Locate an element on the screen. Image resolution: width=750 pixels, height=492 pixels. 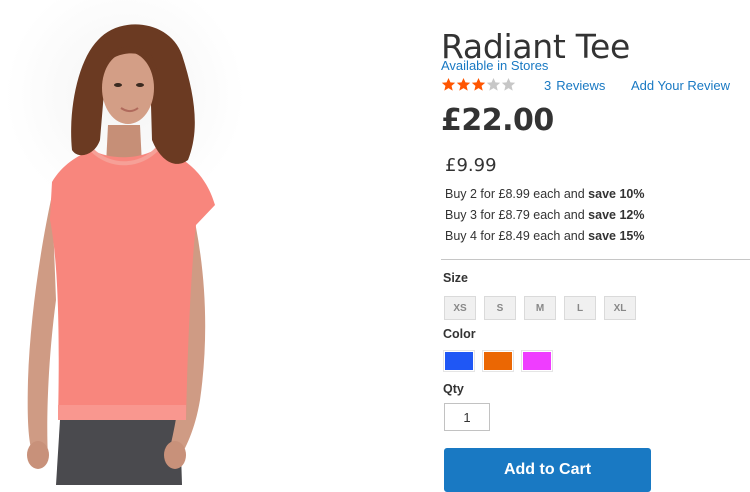
special-price: £9.99 is located at coordinates (471, 165).